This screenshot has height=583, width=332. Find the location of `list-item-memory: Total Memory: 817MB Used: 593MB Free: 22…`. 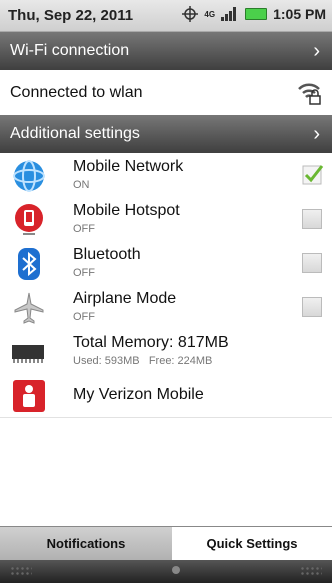

list-item-memory: Total Memory: 817MB Used: 593MB Free: 22… is located at coordinates (166, 351).